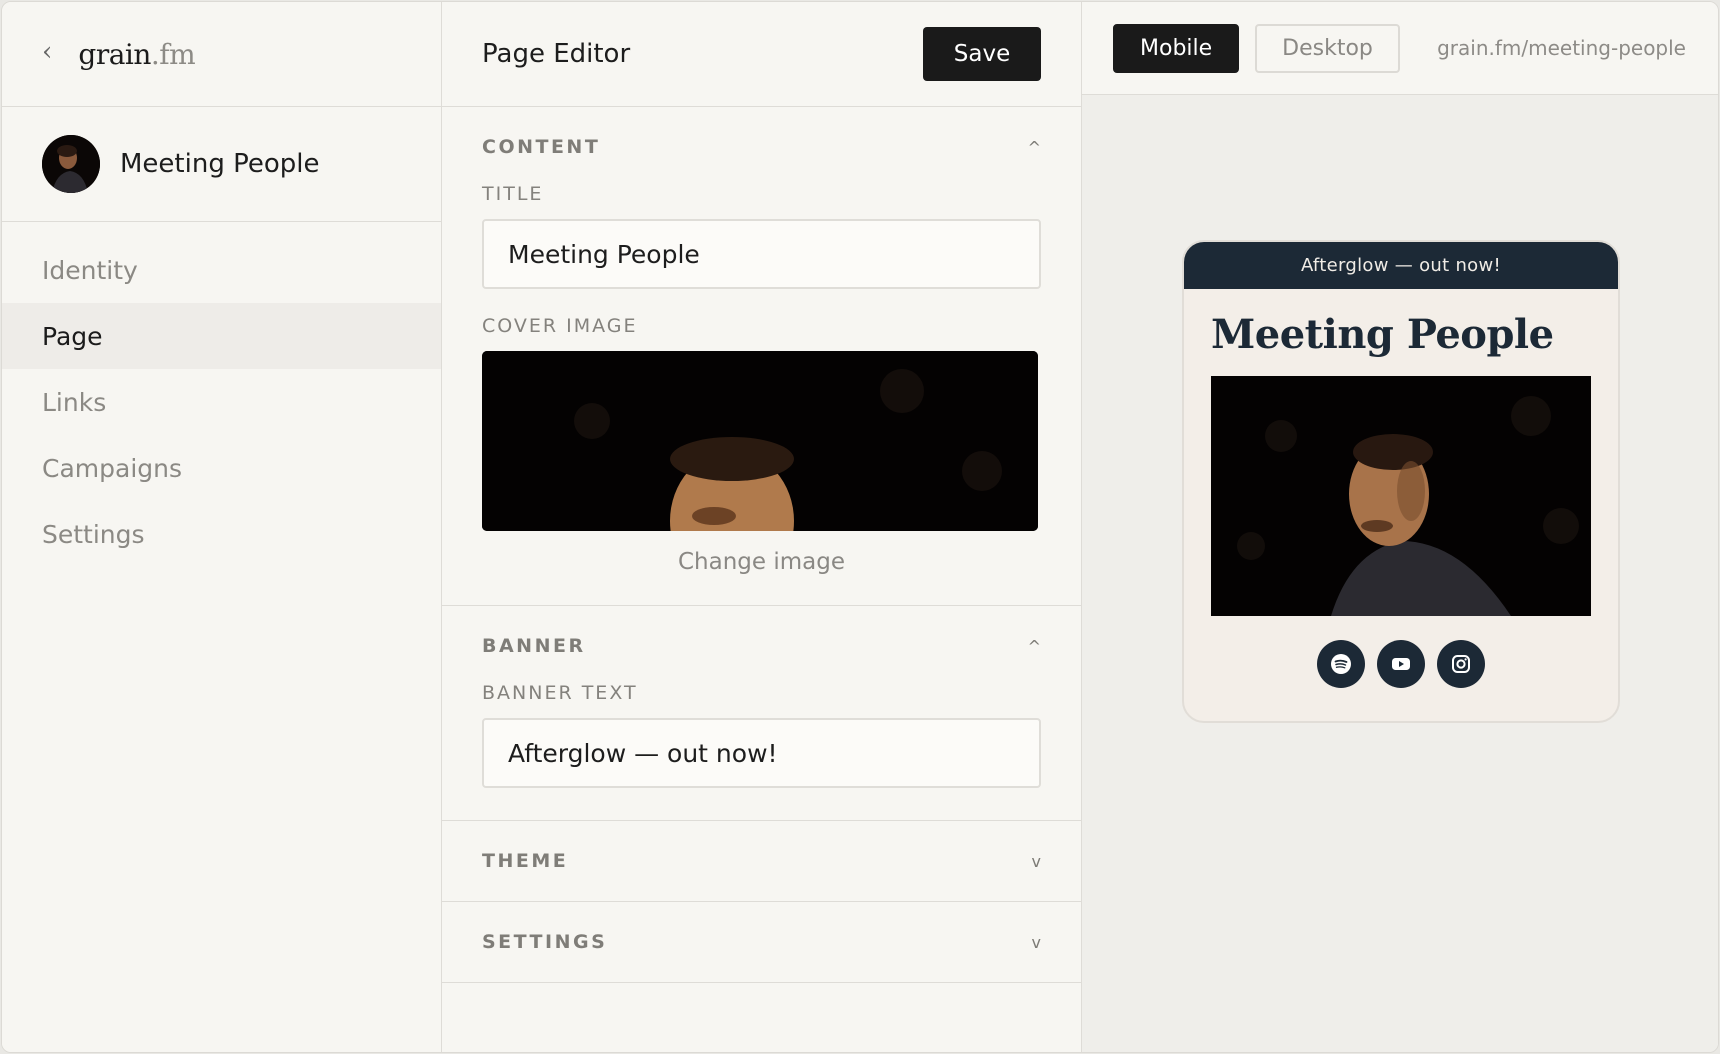 This screenshot has height=1054, width=1720. I want to click on brand-bar: ‹ grain.fm, so click(221, 54).